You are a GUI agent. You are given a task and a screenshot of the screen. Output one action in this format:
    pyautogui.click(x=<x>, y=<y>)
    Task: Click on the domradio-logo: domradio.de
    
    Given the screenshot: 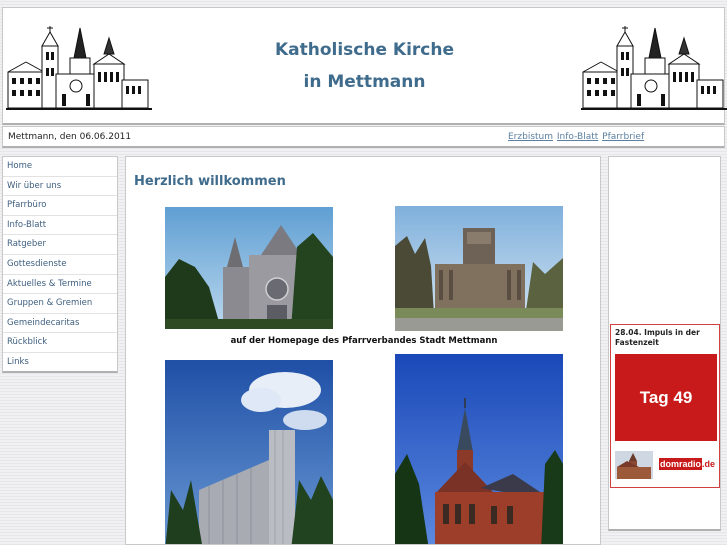 What is the action you would take?
    pyautogui.click(x=687, y=464)
    